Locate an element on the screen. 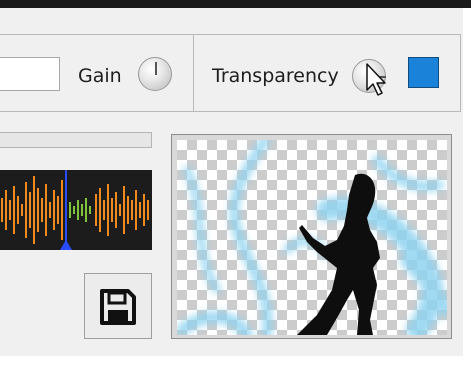  floppy-disk-icon is located at coordinates (118, 307).